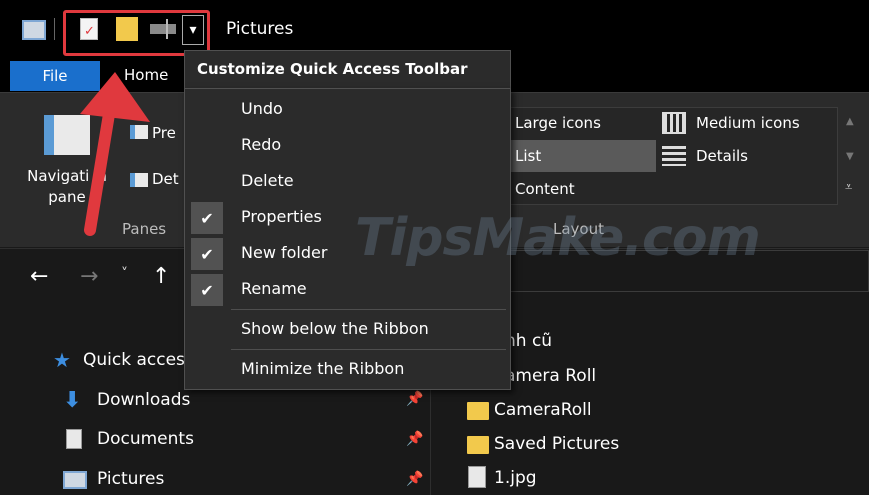  I want to click on menu-item-properties: Properties, so click(281, 216).